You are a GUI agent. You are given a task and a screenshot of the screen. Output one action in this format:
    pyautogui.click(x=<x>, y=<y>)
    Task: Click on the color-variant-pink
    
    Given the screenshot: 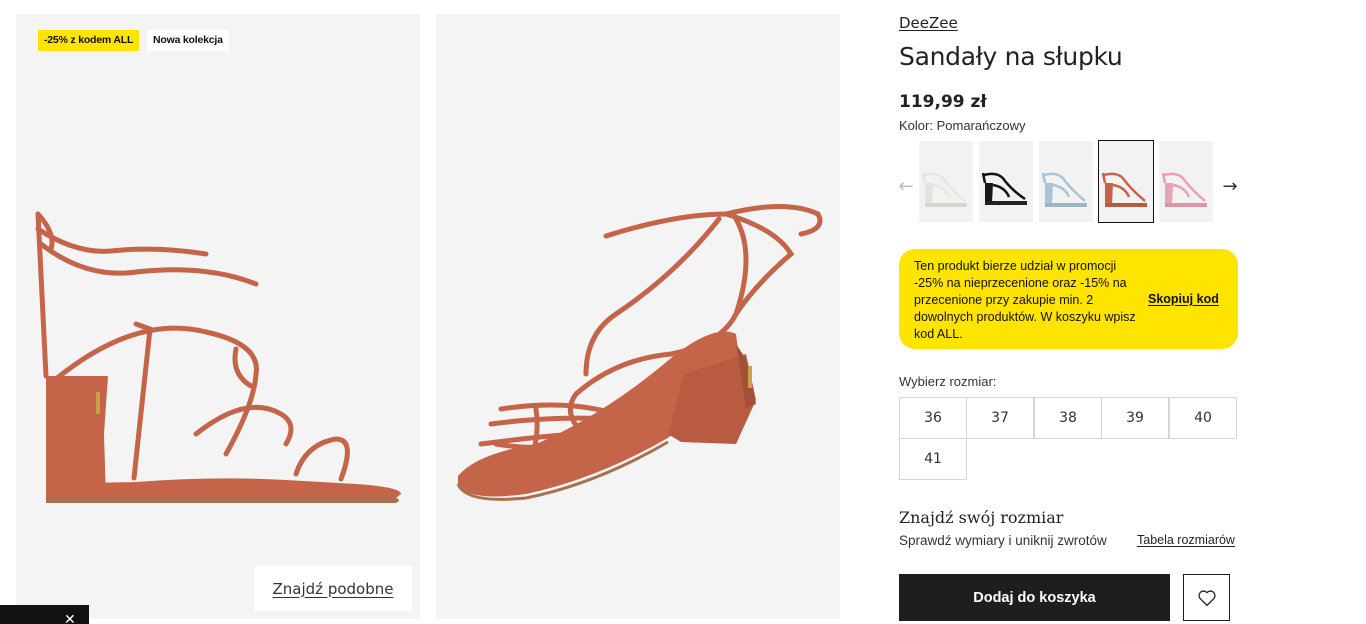 What is the action you would take?
    pyautogui.click(x=1186, y=181)
    